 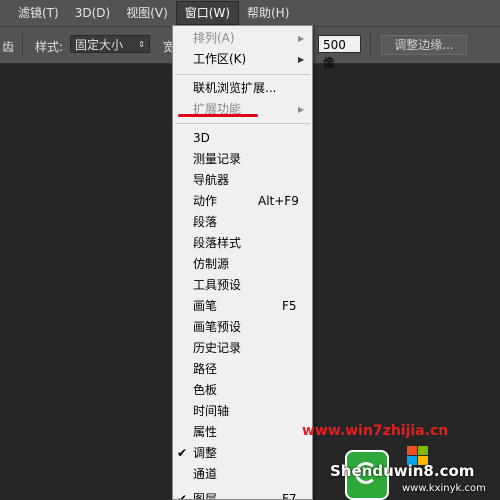 What do you see at coordinates (242, 411) in the screenshot?
I see `menu-item-timeline: 时间轴` at bounding box center [242, 411].